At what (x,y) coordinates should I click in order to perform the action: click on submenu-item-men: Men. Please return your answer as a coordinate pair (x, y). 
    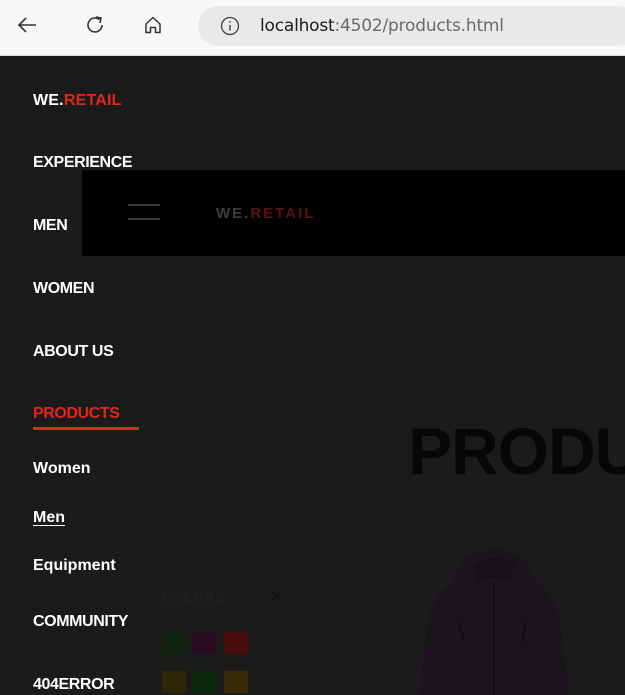
    Looking at the image, I should click on (49, 518).